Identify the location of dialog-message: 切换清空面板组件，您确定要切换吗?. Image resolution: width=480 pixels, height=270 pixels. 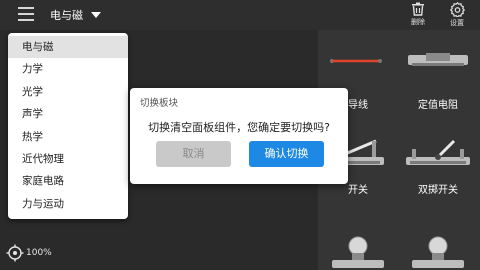
(239, 127).